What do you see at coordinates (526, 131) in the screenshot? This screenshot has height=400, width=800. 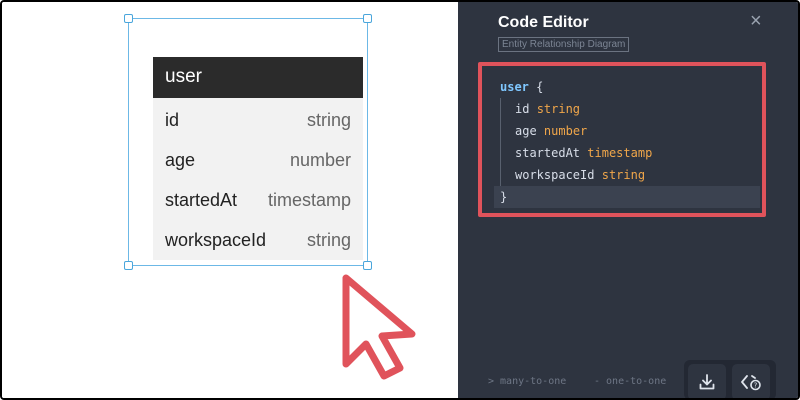 I see `code-field: age` at bounding box center [526, 131].